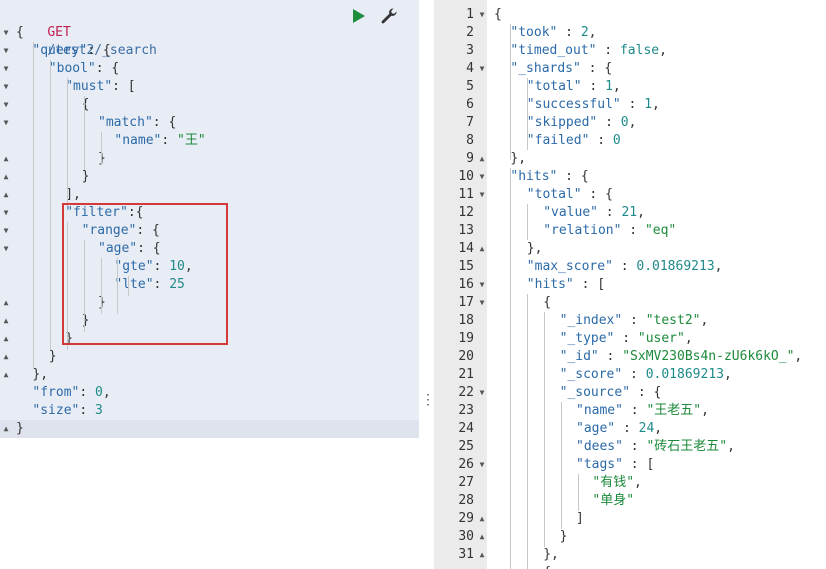 Image resolution: width=826 pixels, height=569 pixels. I want to click on code-token: "match", so click(125, 122).